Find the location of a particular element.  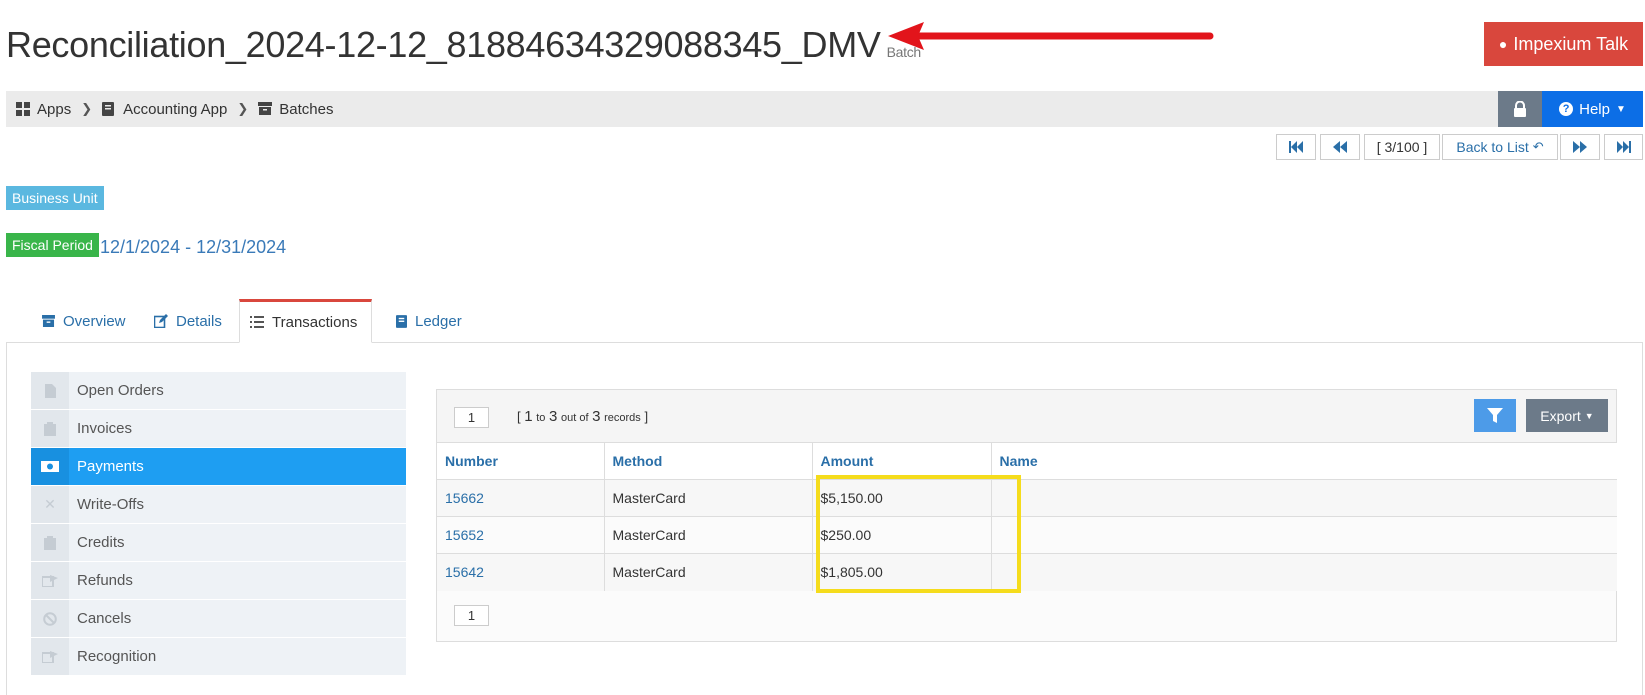

file-icon is located at coordinates (50, 390).